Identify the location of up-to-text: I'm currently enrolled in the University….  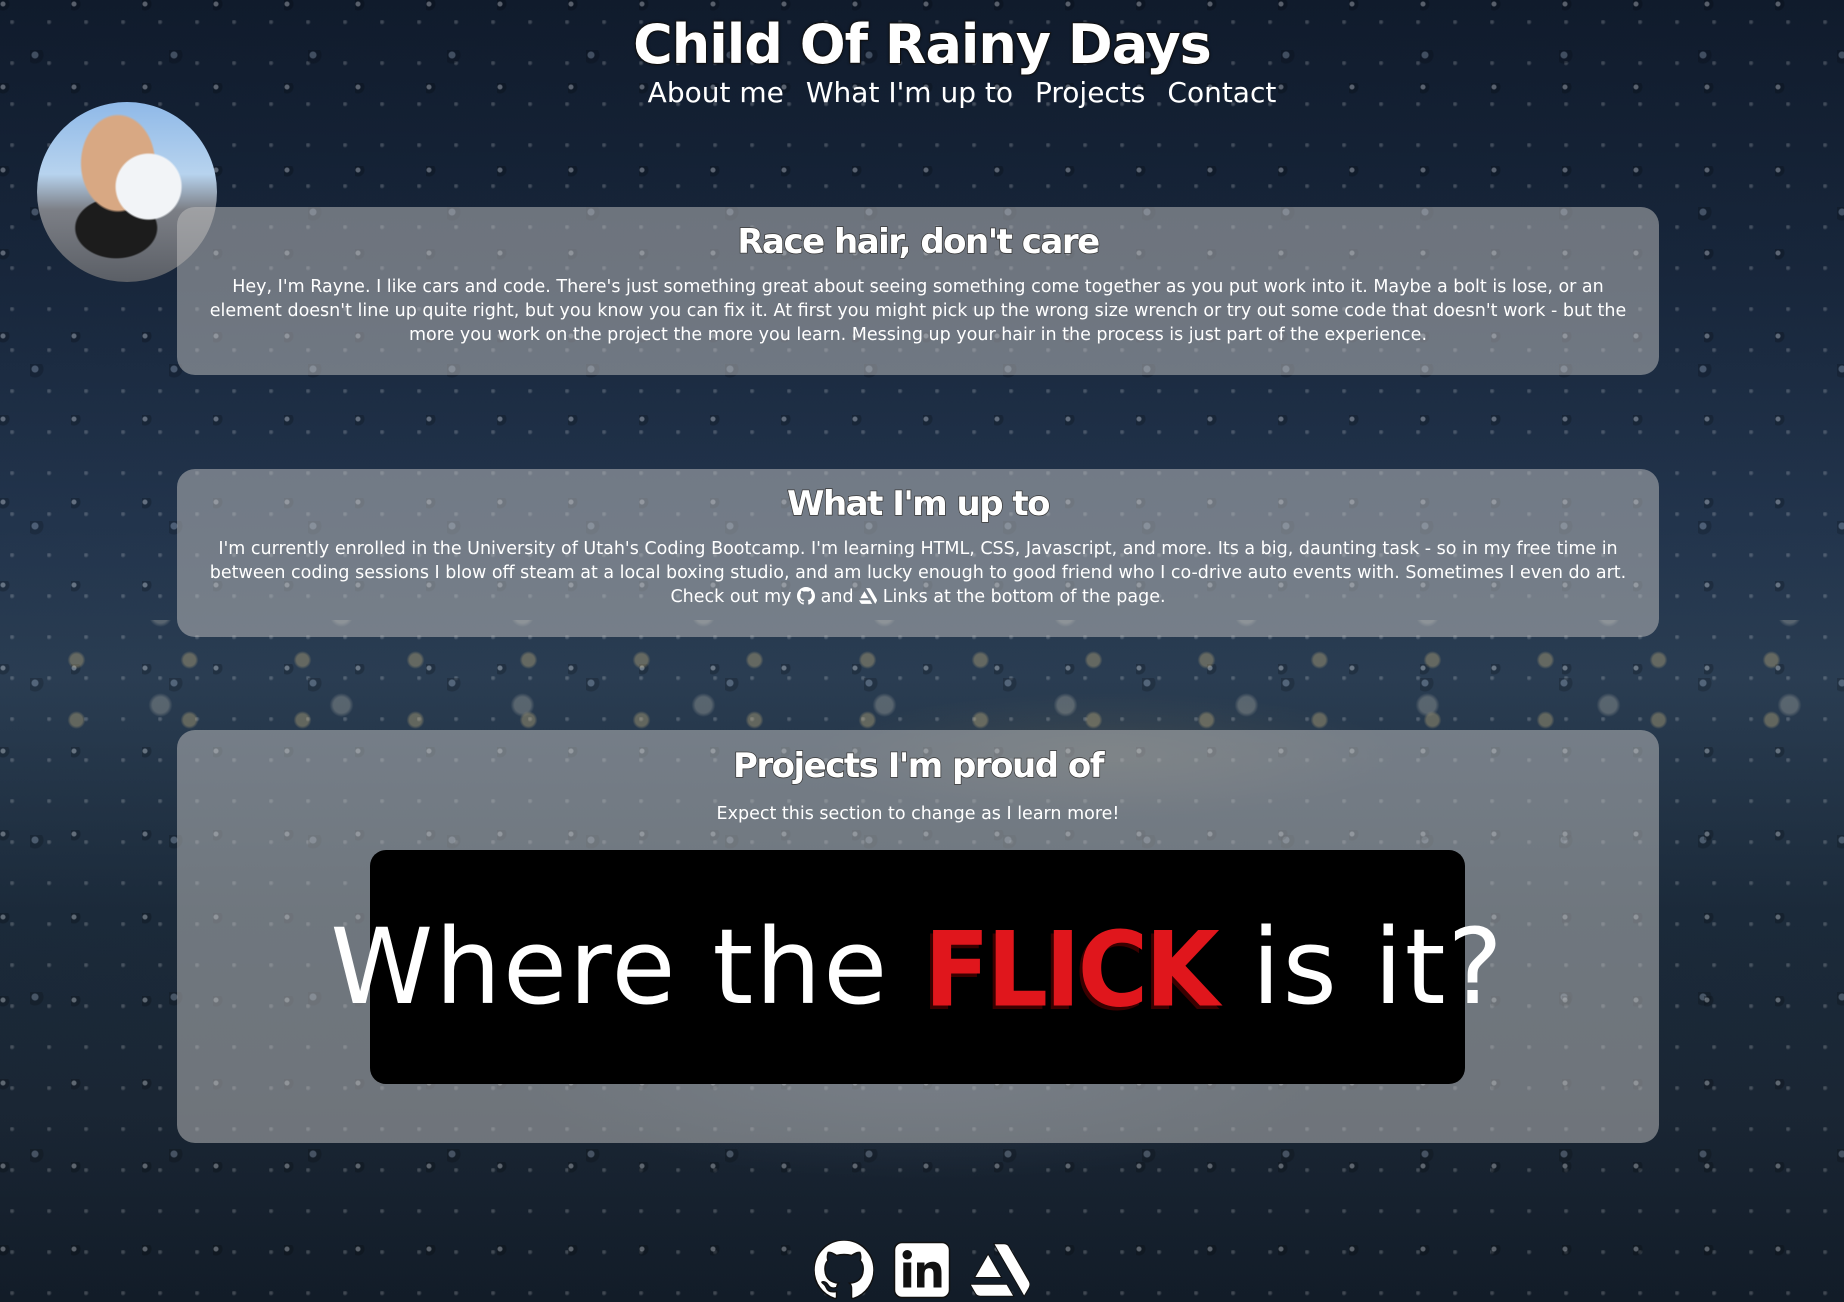
(918, 573).